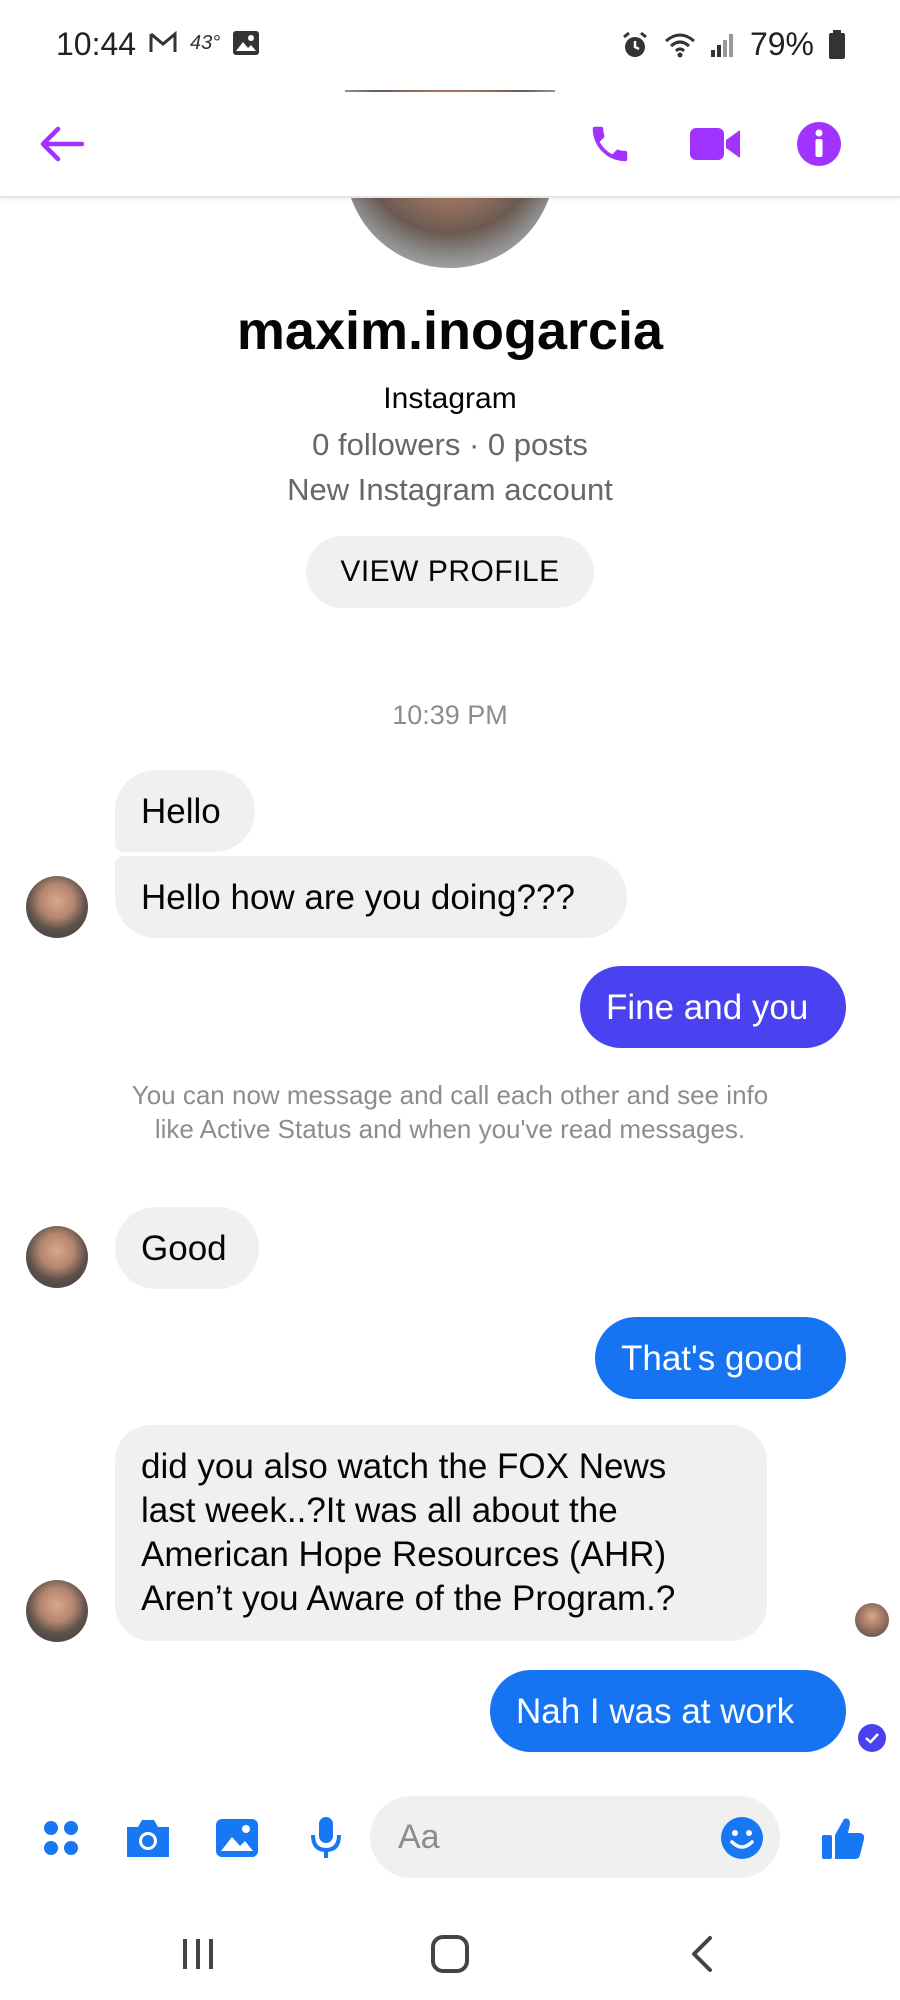 Image resolution: width=900 pixels, height=2000 pixels. I want to click on incoming-message: Hello how are you doing???, so click(371, 897).